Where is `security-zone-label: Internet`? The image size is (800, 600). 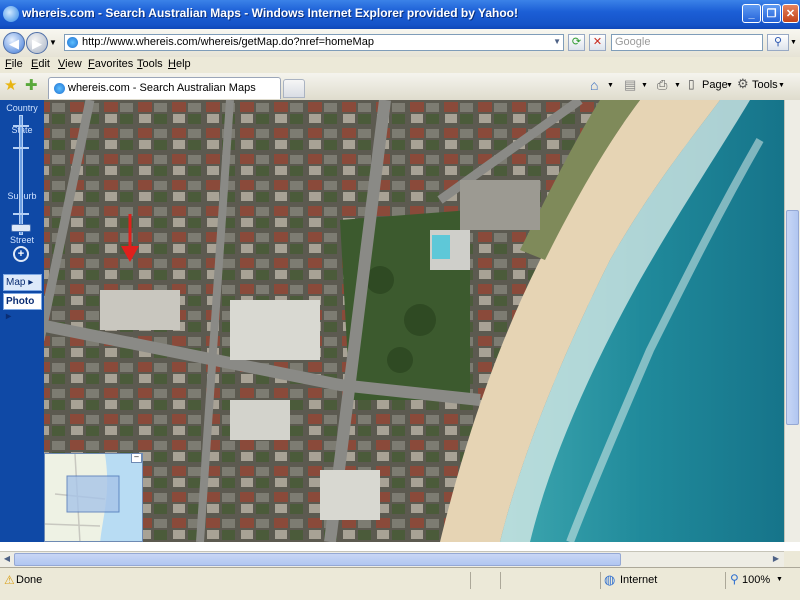
security-zone-label: Internet is located at coordinates (639, 580).